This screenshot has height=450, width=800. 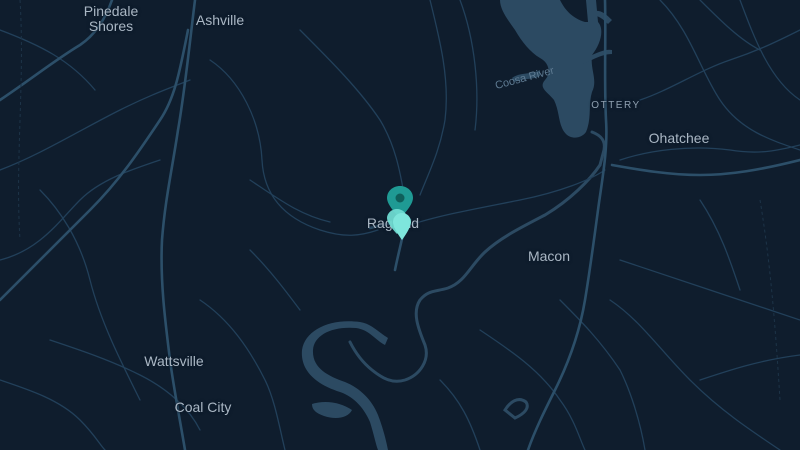 I want to click on place-label-wattsville: Wattsville, so click(x=174, y=361).